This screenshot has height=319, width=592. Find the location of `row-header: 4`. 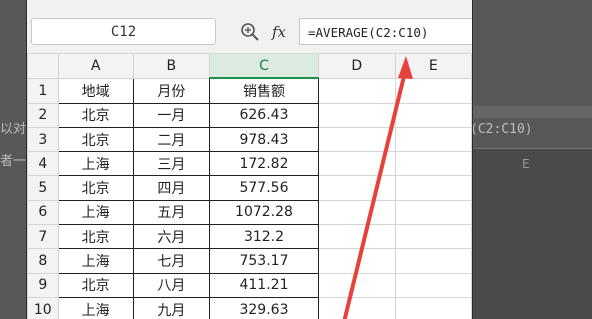

row-header: 4 is located at coordinates (43, 164).